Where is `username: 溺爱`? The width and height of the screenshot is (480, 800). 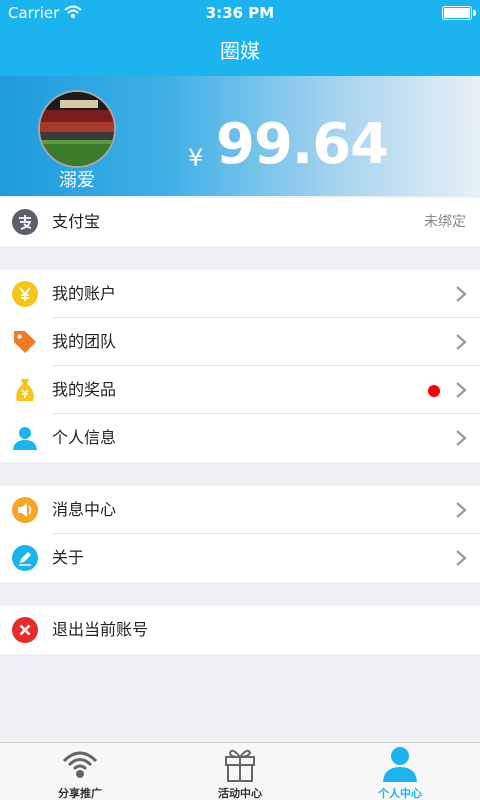 username: 溺爱 is located at coordinates (77, 180).